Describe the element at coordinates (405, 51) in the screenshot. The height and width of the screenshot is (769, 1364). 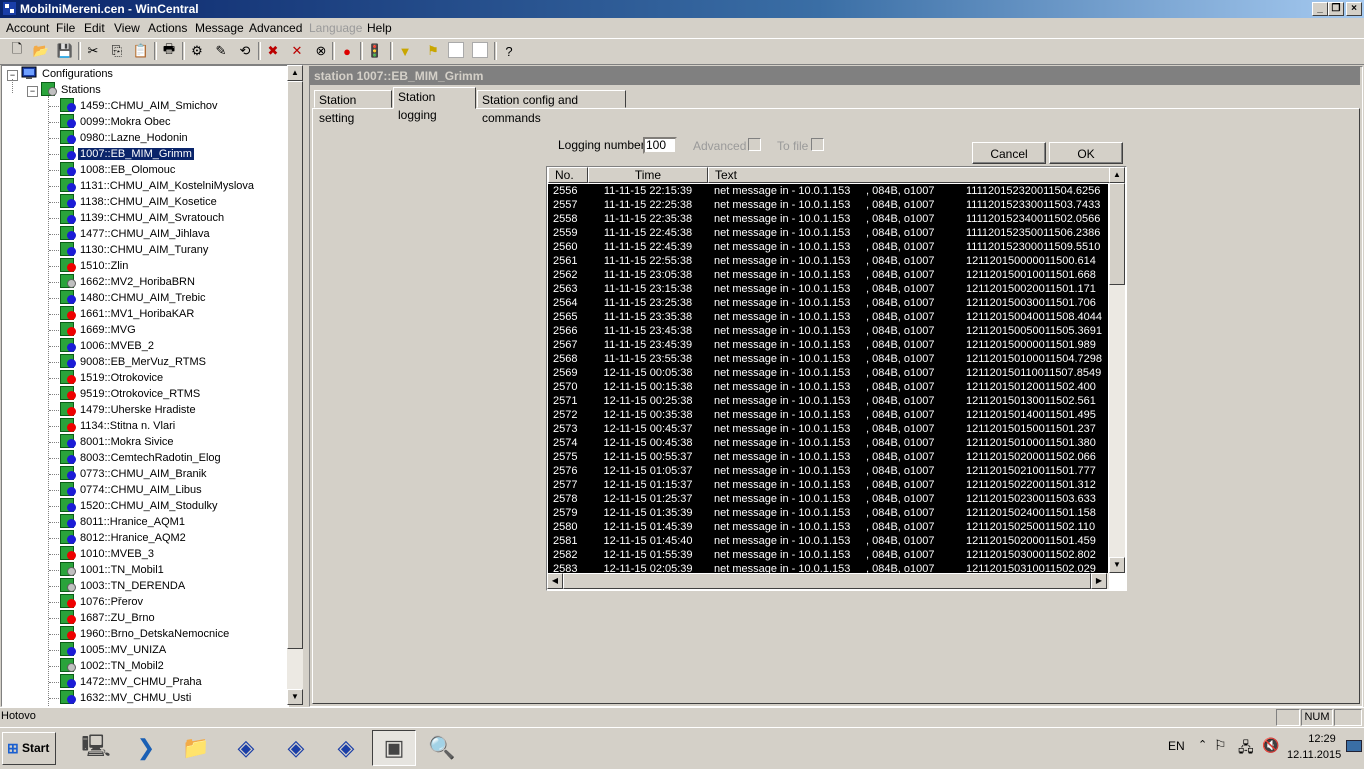
I see `filter-icon: ▼` at that location.